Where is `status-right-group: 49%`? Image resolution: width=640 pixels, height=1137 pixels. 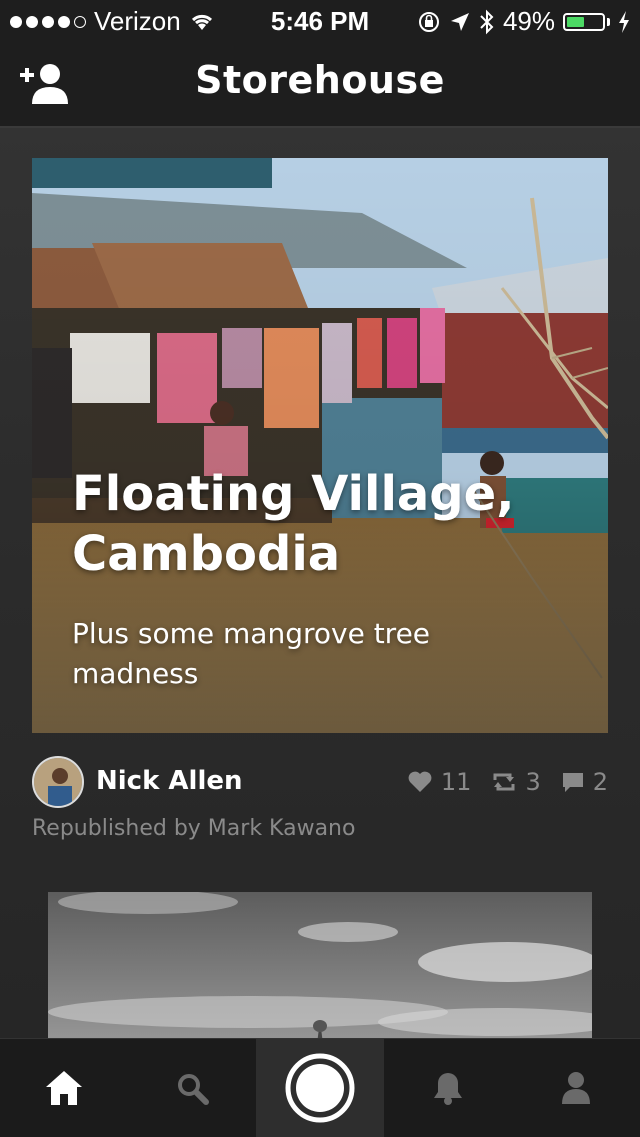 status-right-group: 49% is located at coordinates (523, 21).